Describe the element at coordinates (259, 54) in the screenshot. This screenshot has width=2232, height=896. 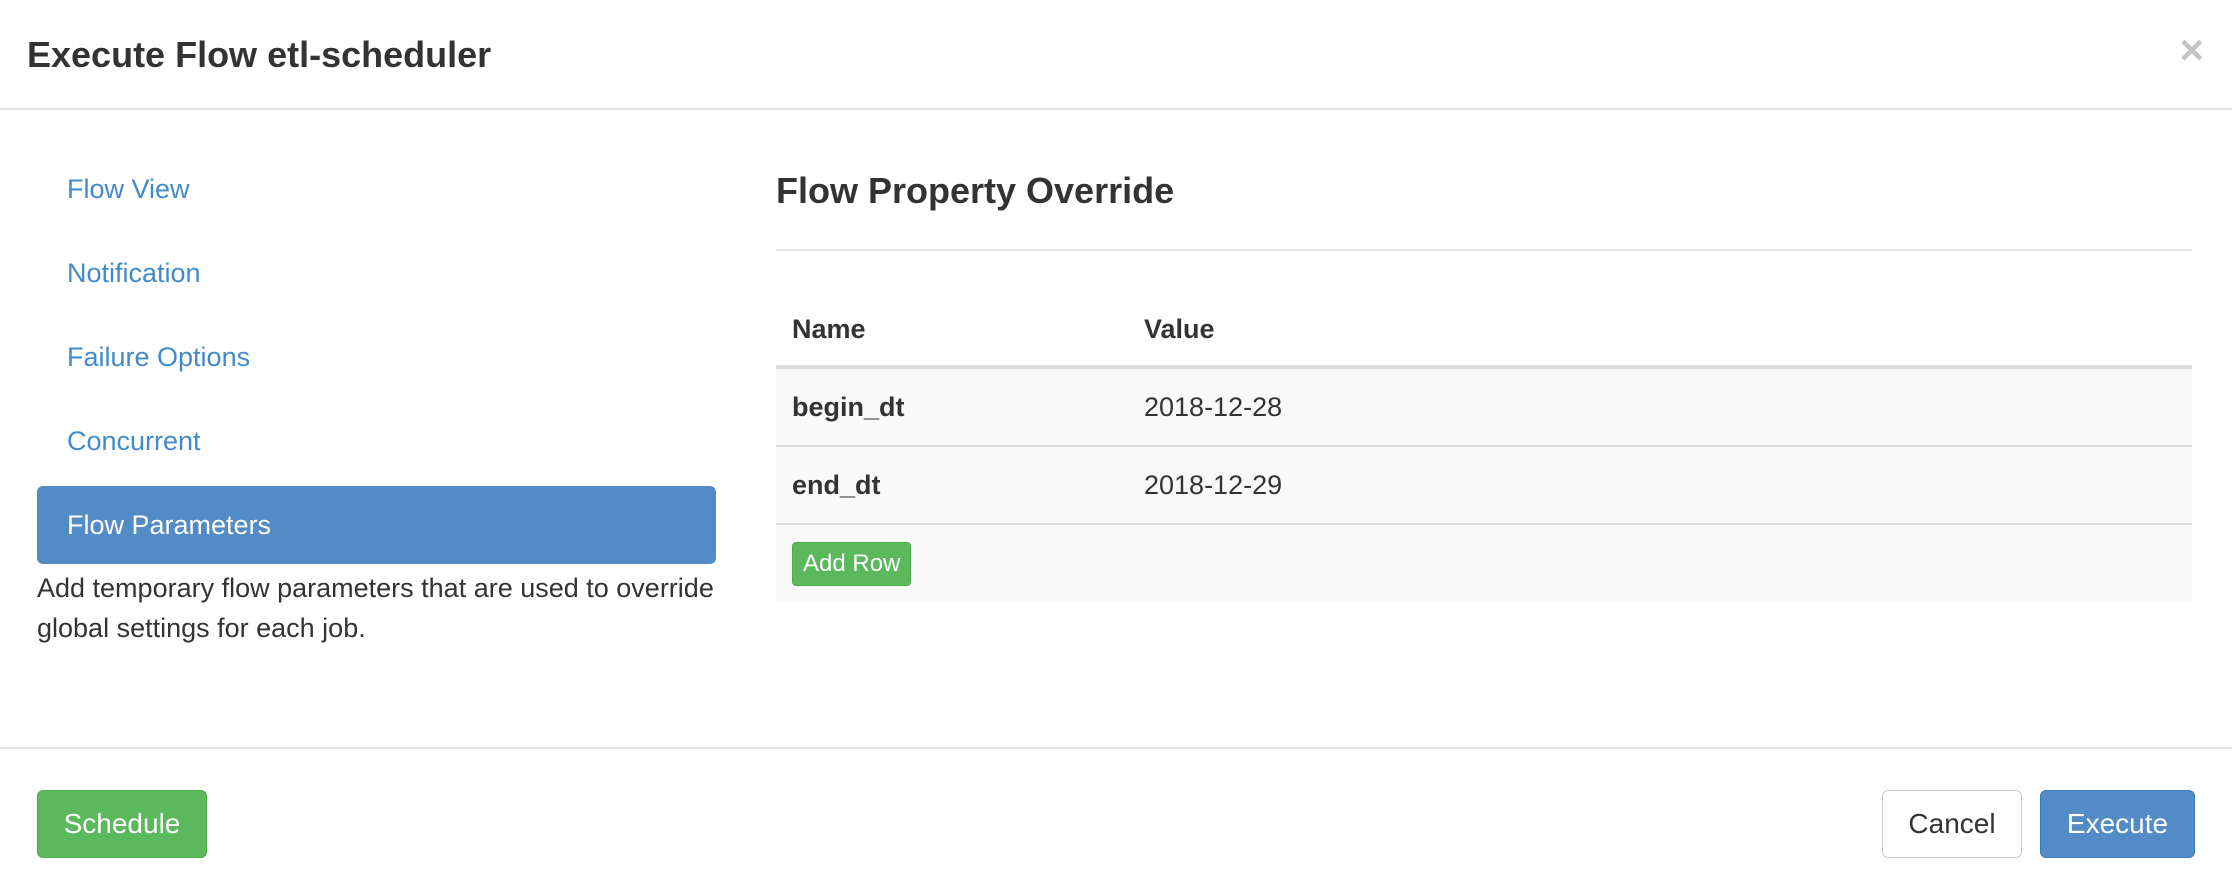
I see `dialog-title: Execute Flow etl-scheduler` at that location.